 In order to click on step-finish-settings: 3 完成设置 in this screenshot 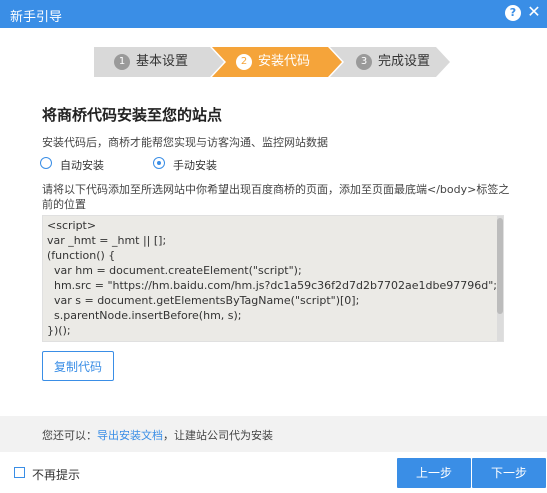, I will do `click(390, 62)`.